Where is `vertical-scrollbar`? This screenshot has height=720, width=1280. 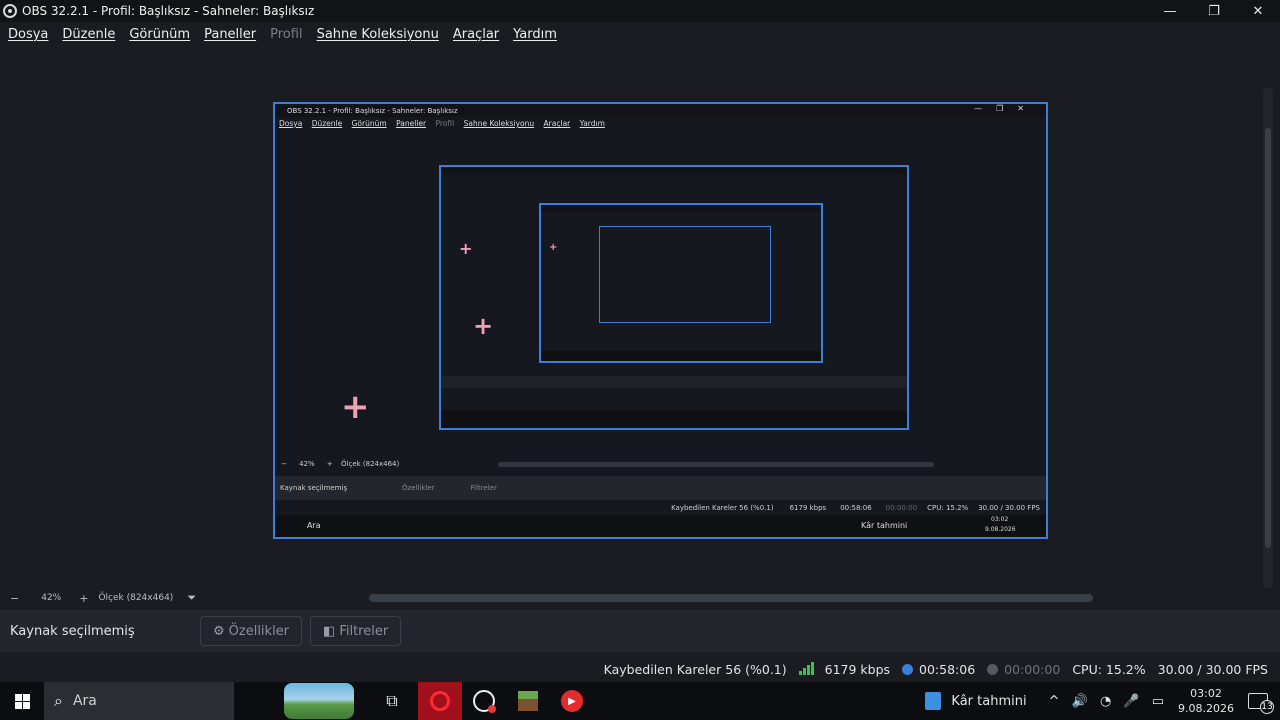
vertical-scrollbar is located at coordinates (1268, 338).